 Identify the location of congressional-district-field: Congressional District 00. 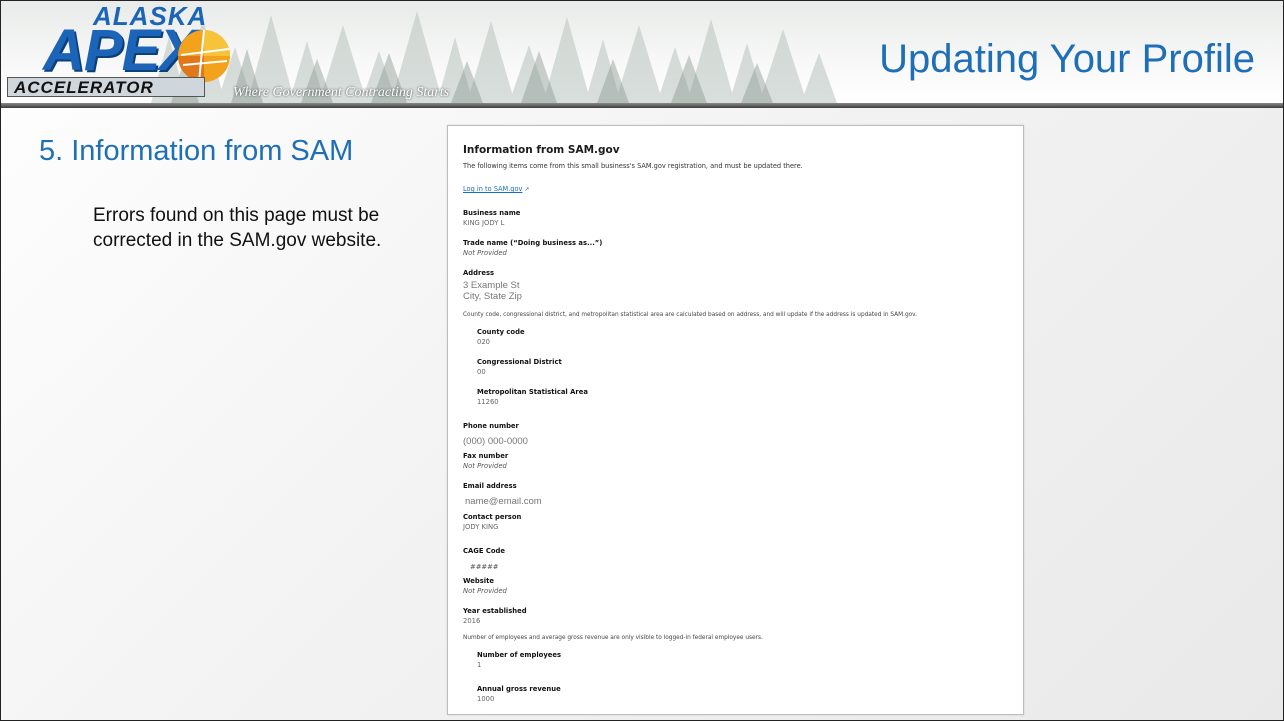
(741, 367).